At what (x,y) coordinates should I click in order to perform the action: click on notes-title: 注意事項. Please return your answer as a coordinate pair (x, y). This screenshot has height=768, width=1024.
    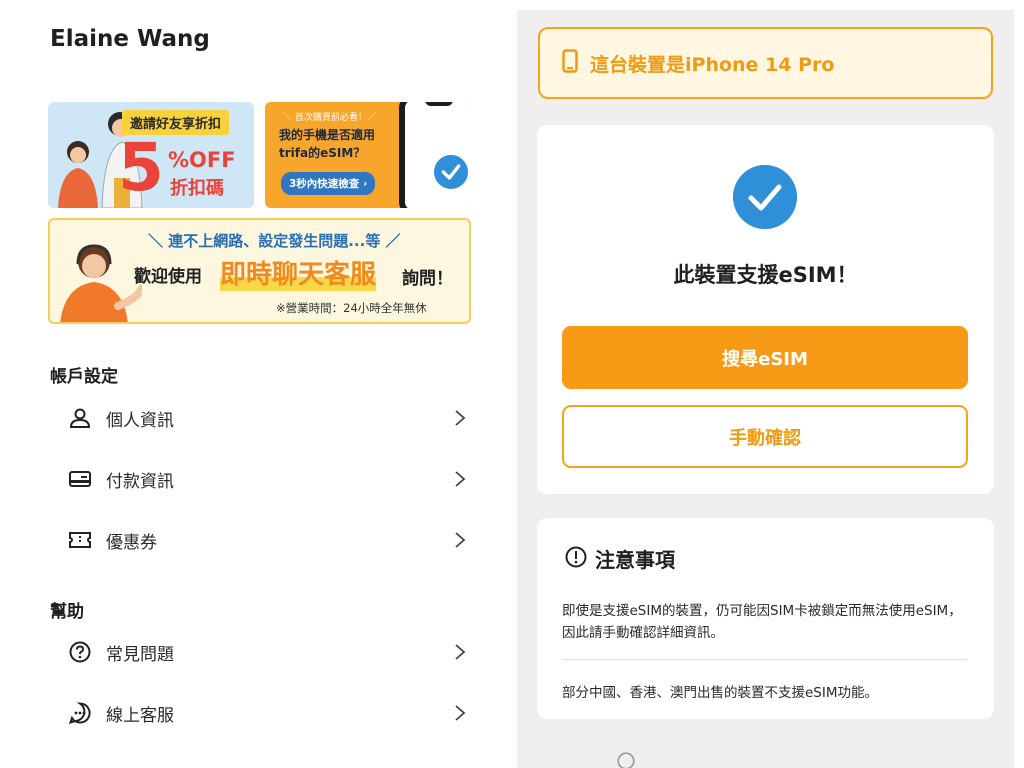
    Looking at the image, I should click on (635, 560).